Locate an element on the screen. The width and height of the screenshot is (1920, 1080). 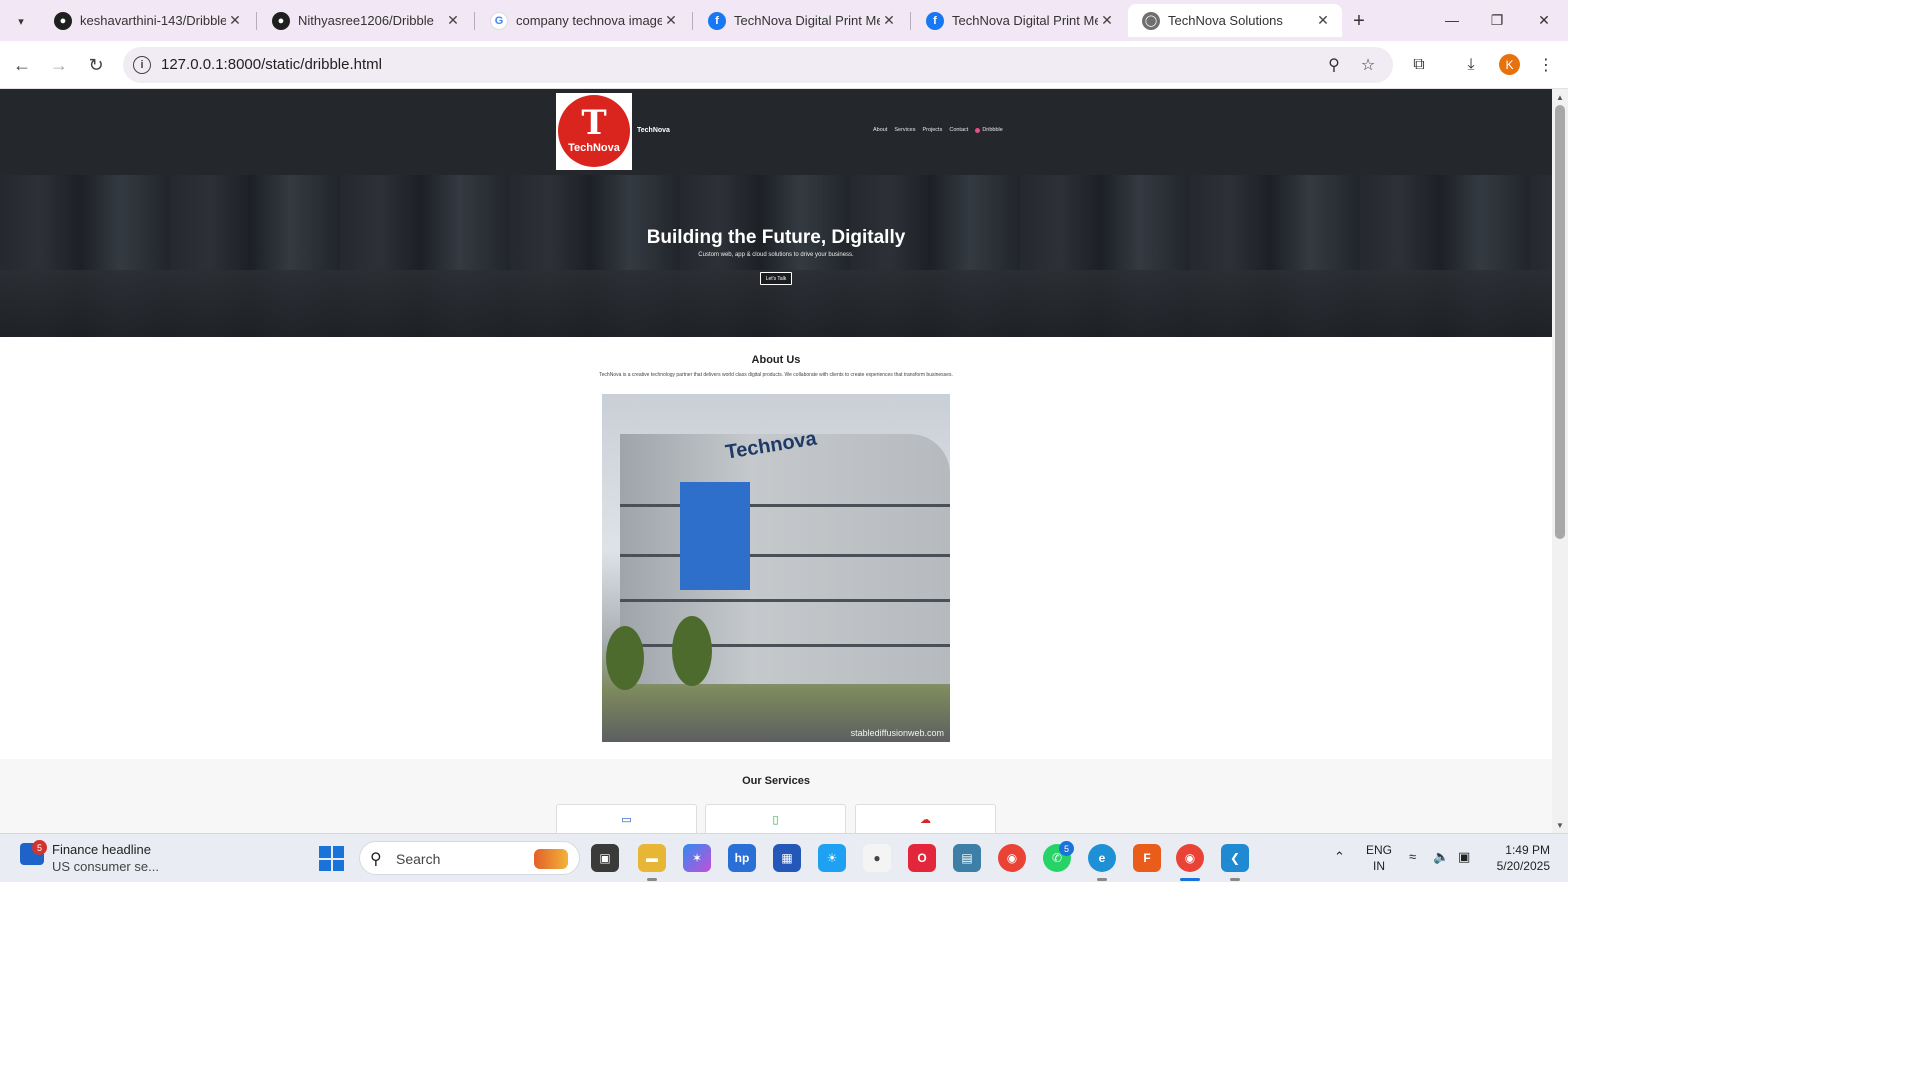
site-info-icon: i is located at coordinates (142, 65).